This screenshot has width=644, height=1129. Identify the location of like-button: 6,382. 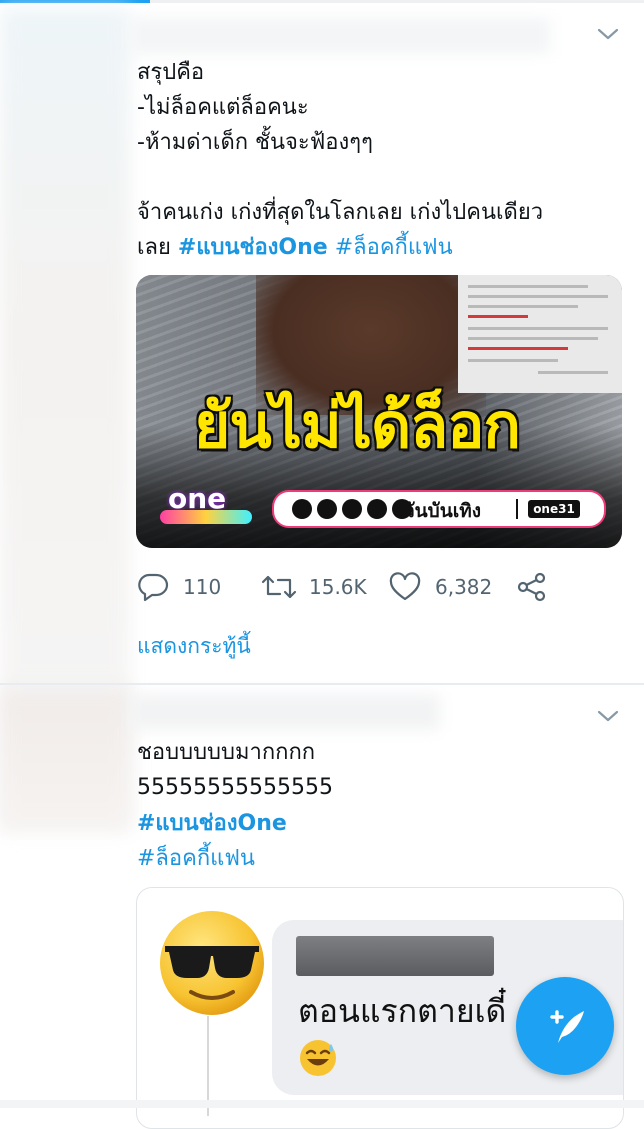
(440, 587).